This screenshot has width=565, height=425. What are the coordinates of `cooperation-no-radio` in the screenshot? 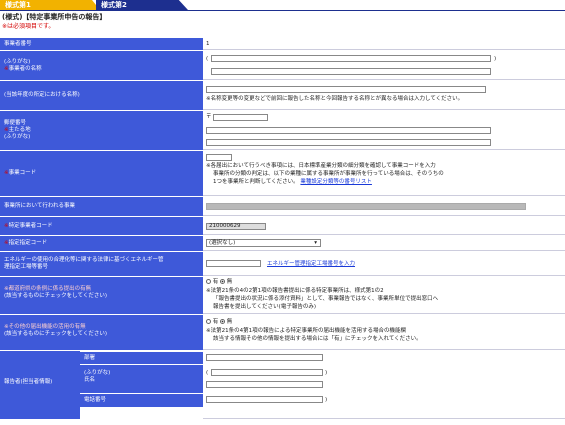 It's located at (223, 281).